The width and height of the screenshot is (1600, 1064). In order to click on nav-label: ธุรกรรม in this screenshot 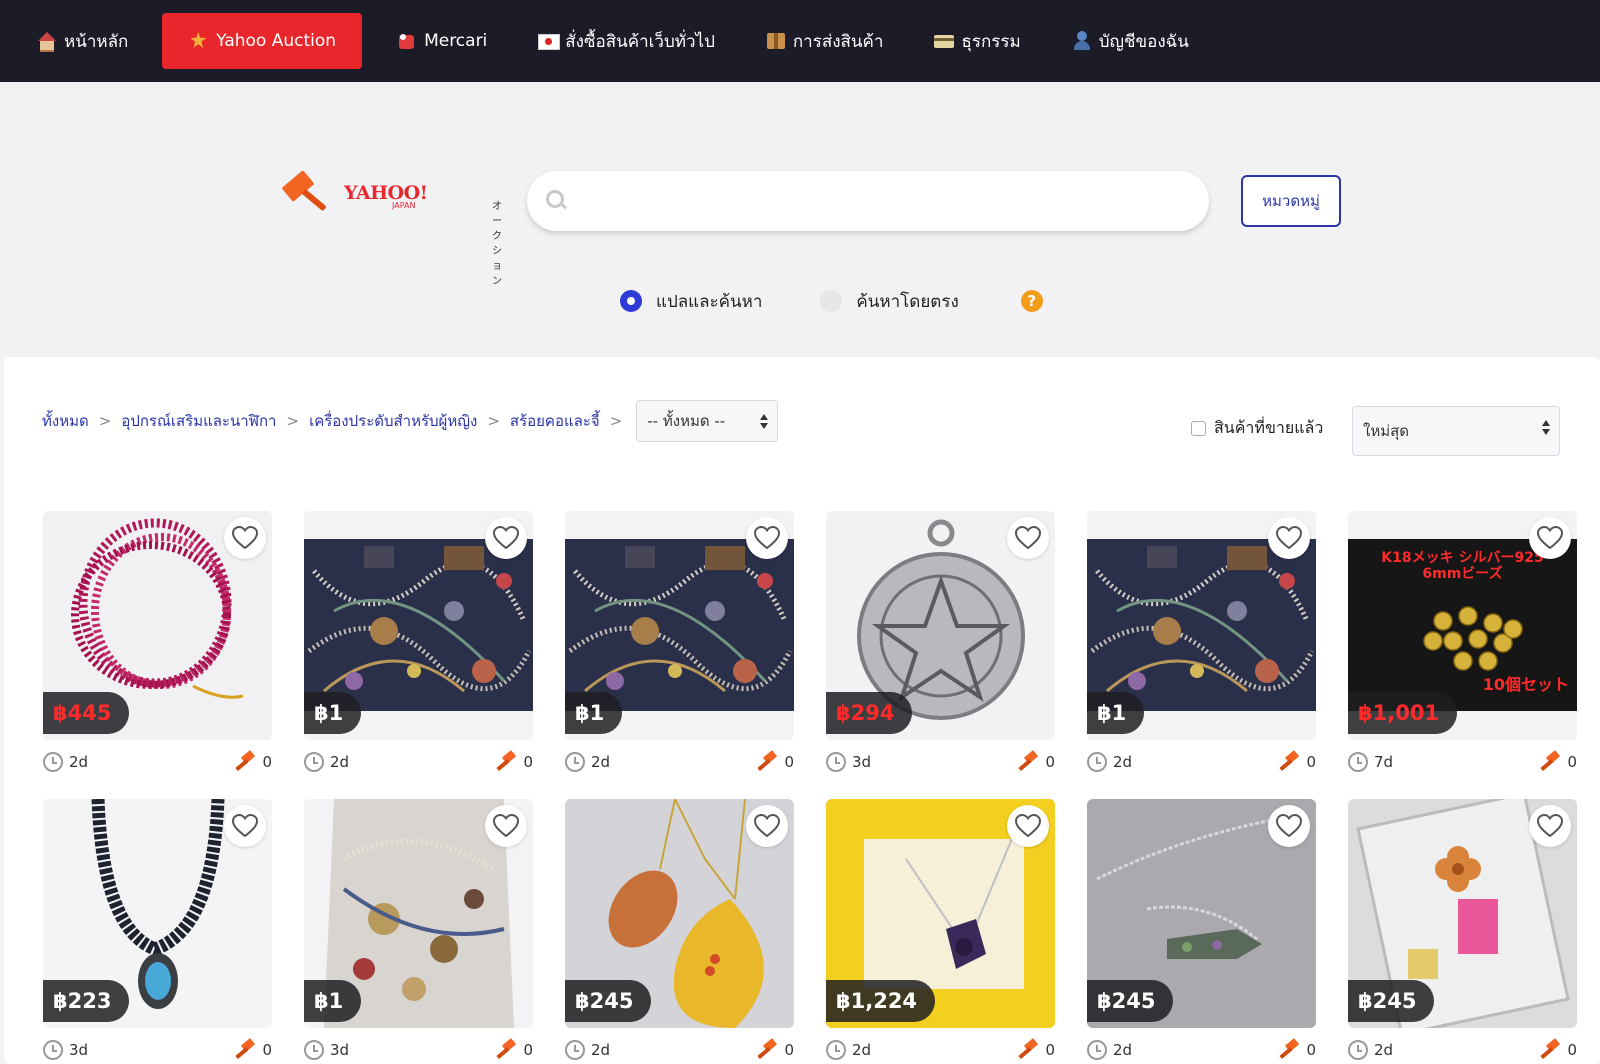, I will do `click(991, 41)`.